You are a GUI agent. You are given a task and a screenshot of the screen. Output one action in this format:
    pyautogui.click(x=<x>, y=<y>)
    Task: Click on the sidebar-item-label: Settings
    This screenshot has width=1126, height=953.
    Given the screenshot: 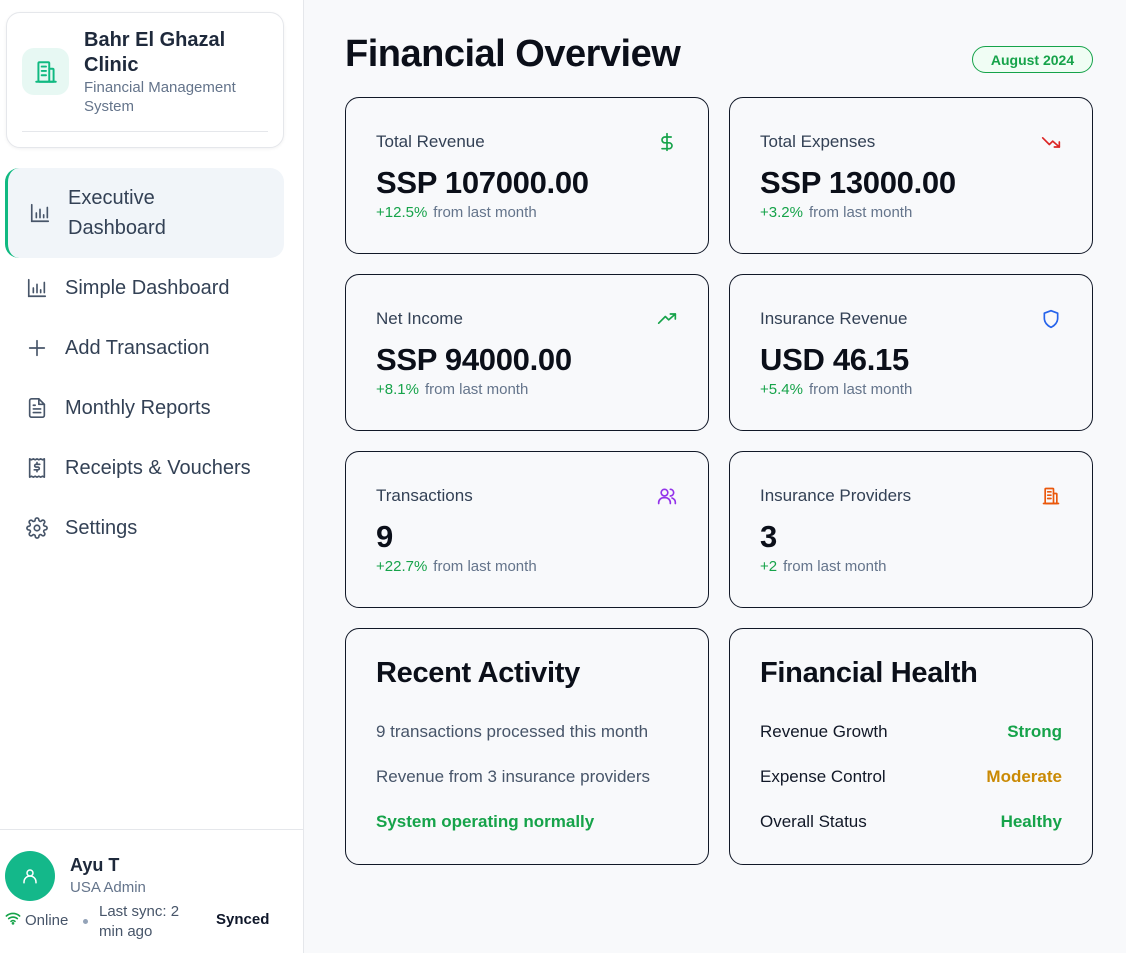 What is the action you would take?
    pyautogui.click(x=101, y=527)
    